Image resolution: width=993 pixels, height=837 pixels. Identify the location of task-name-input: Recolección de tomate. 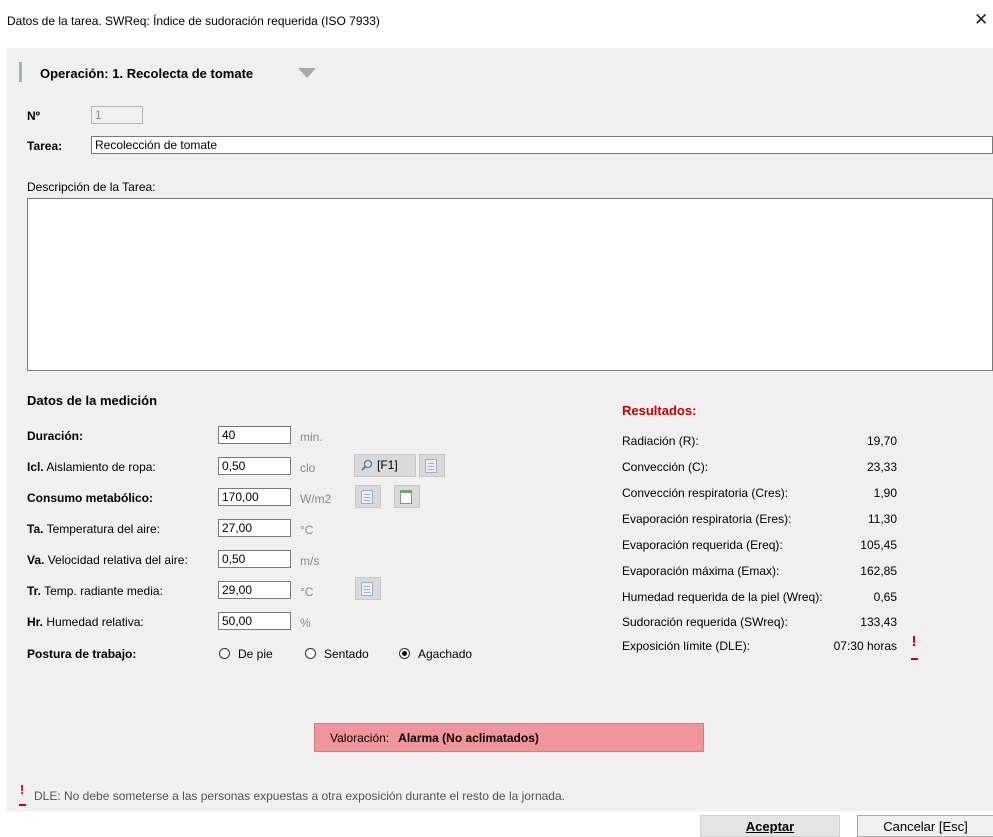
(542, 145).